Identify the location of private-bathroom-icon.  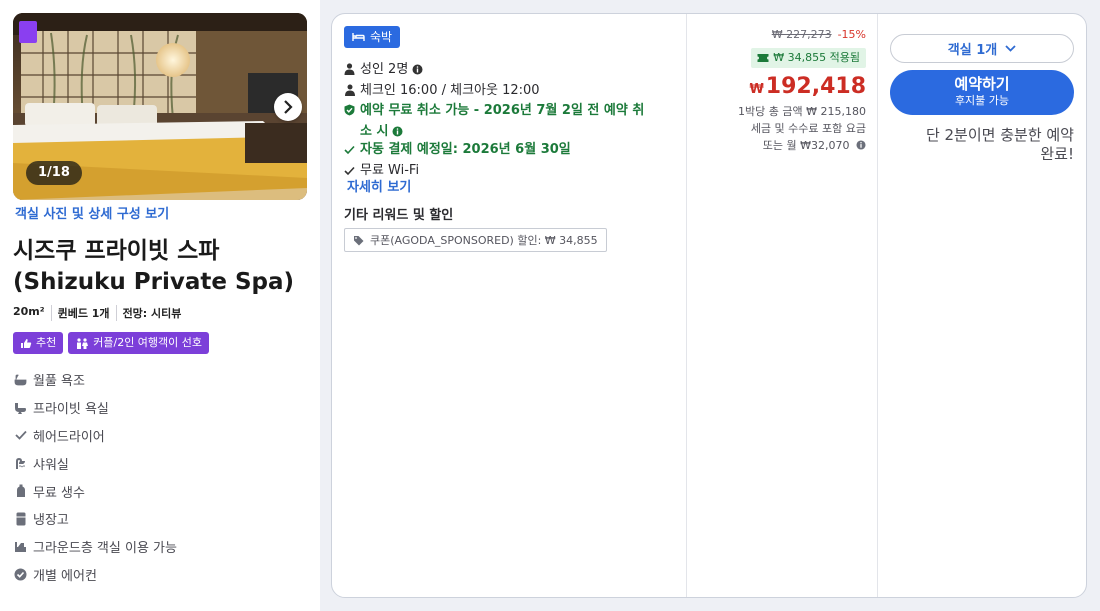
(20, 408).